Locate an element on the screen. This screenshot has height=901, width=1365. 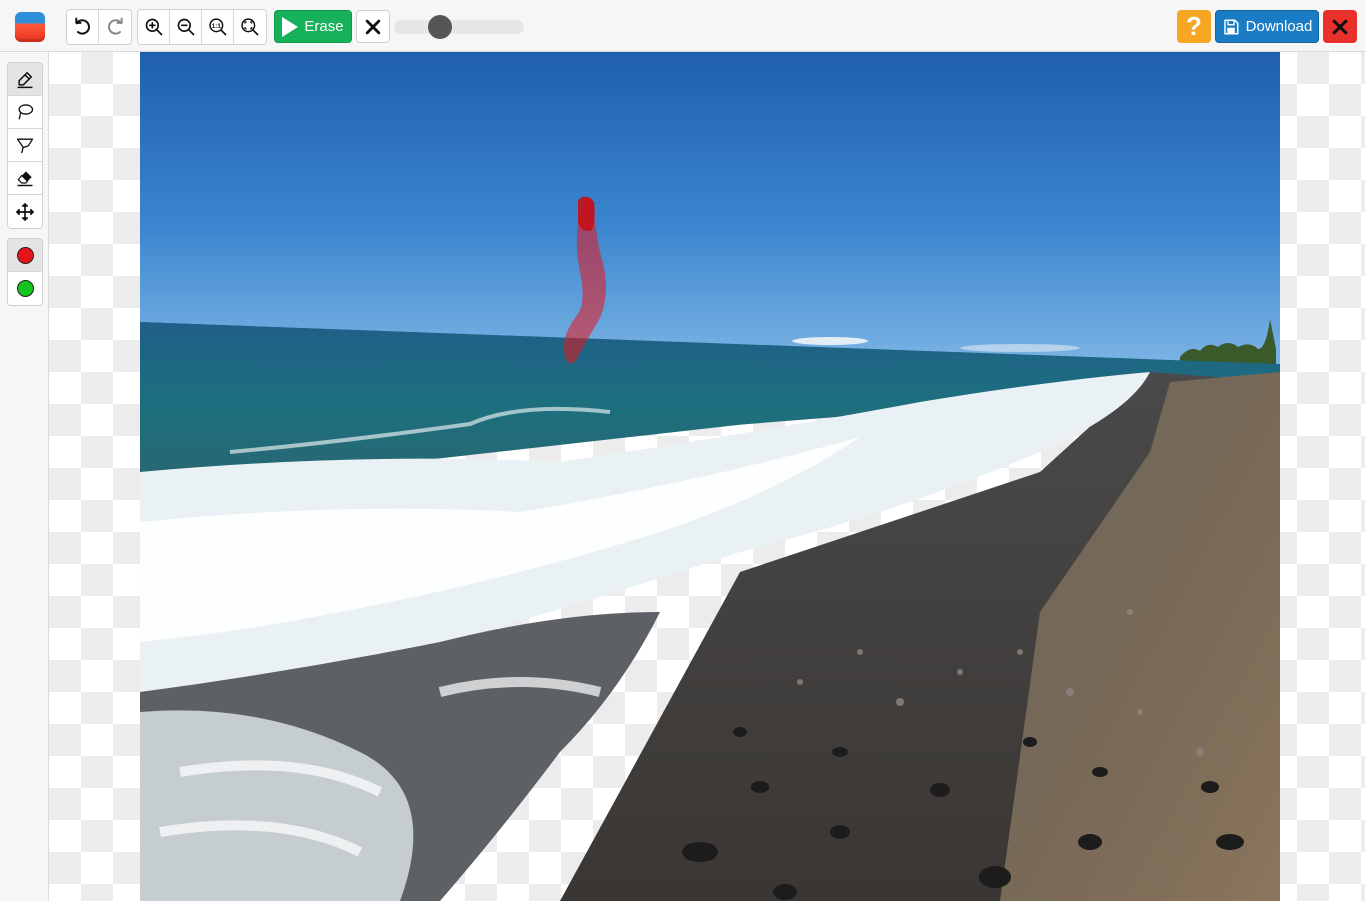
eraser-icon is located at coordinates (25, 179).